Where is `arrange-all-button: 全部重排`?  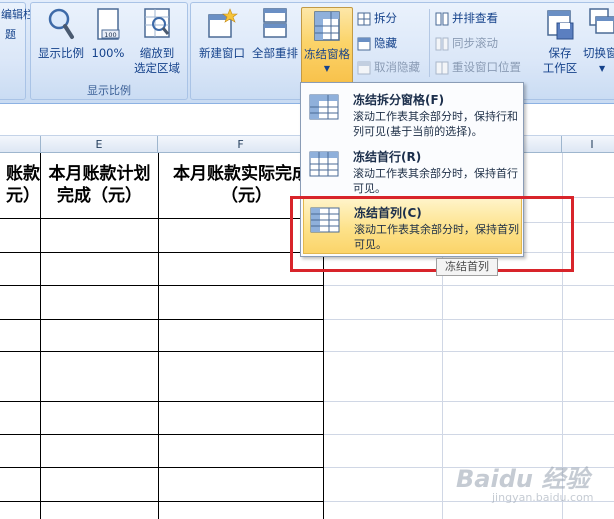
arrange-all-button: 全部重排 is located at coordinates (275, 34).